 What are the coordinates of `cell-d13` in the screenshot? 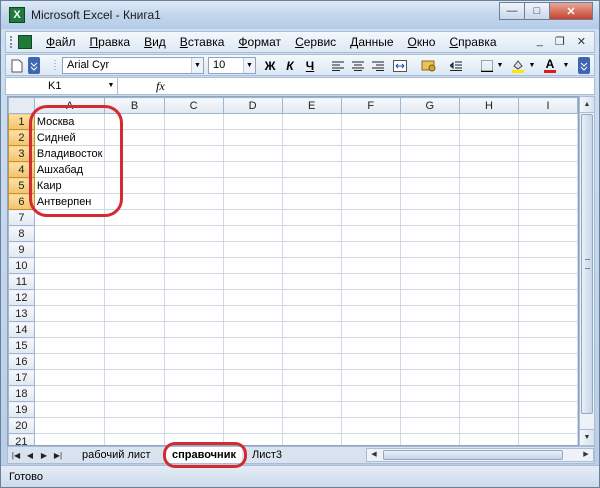 It's located at (252, 313).